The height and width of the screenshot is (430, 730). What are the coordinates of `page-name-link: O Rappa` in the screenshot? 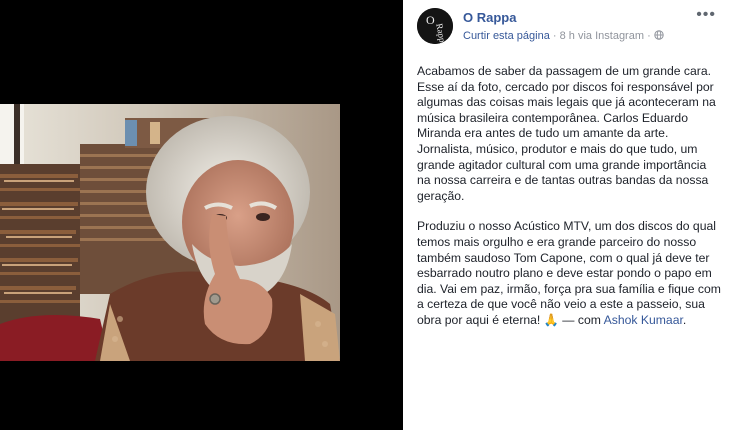 It's located at (489, 17).